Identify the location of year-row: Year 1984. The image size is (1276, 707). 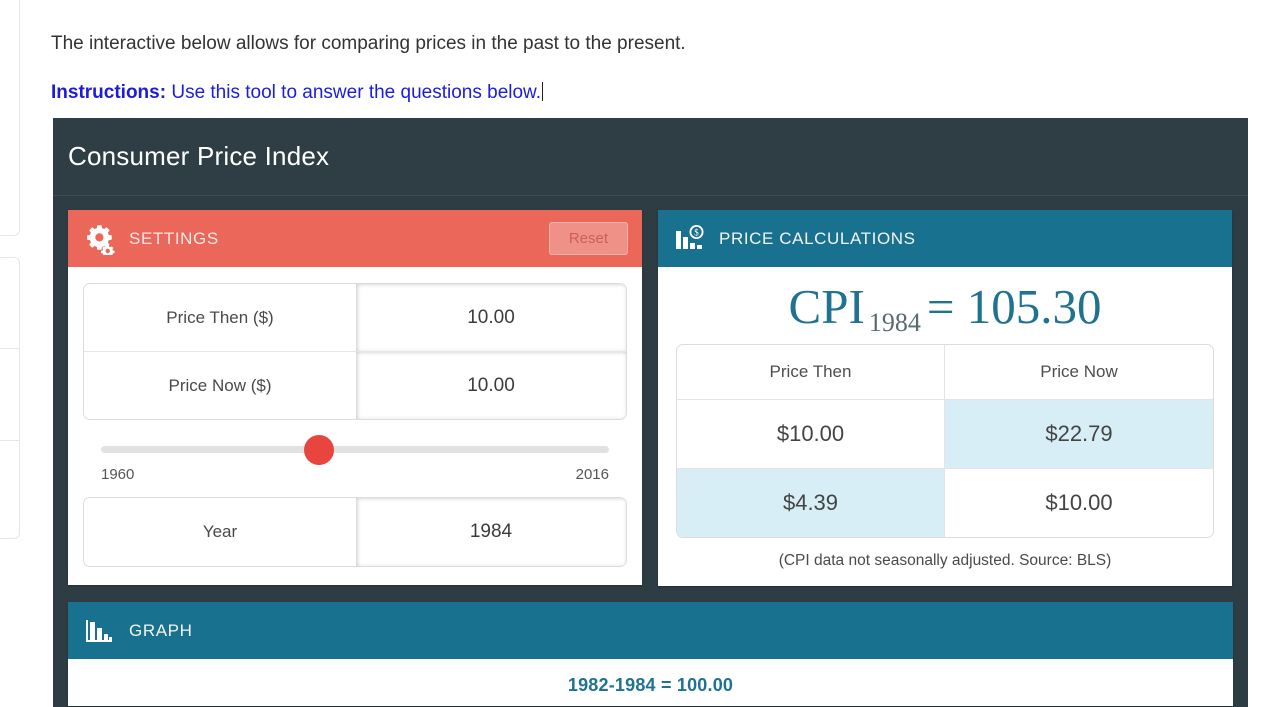
(355, 532).